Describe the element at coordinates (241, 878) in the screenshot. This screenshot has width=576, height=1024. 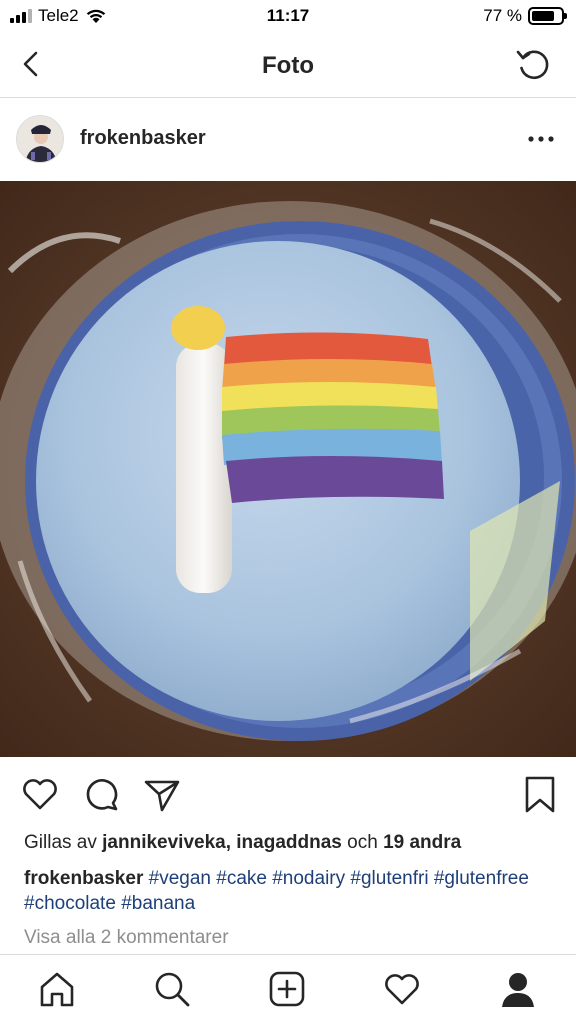
I see `hashtag: #cake` at that location.